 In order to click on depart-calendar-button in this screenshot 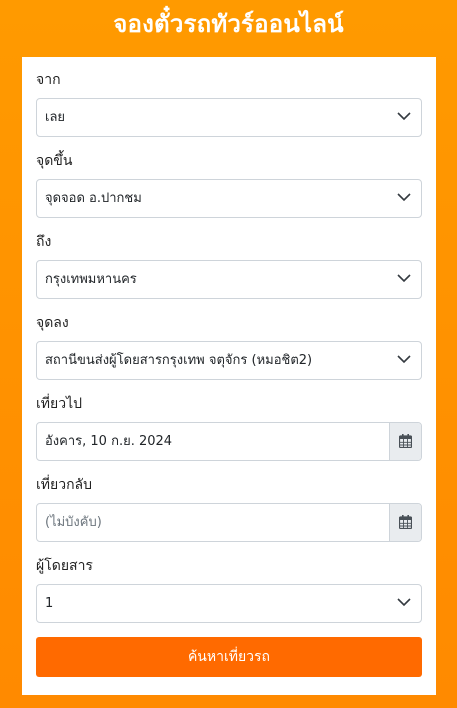, I will do `click(405, 441)`.